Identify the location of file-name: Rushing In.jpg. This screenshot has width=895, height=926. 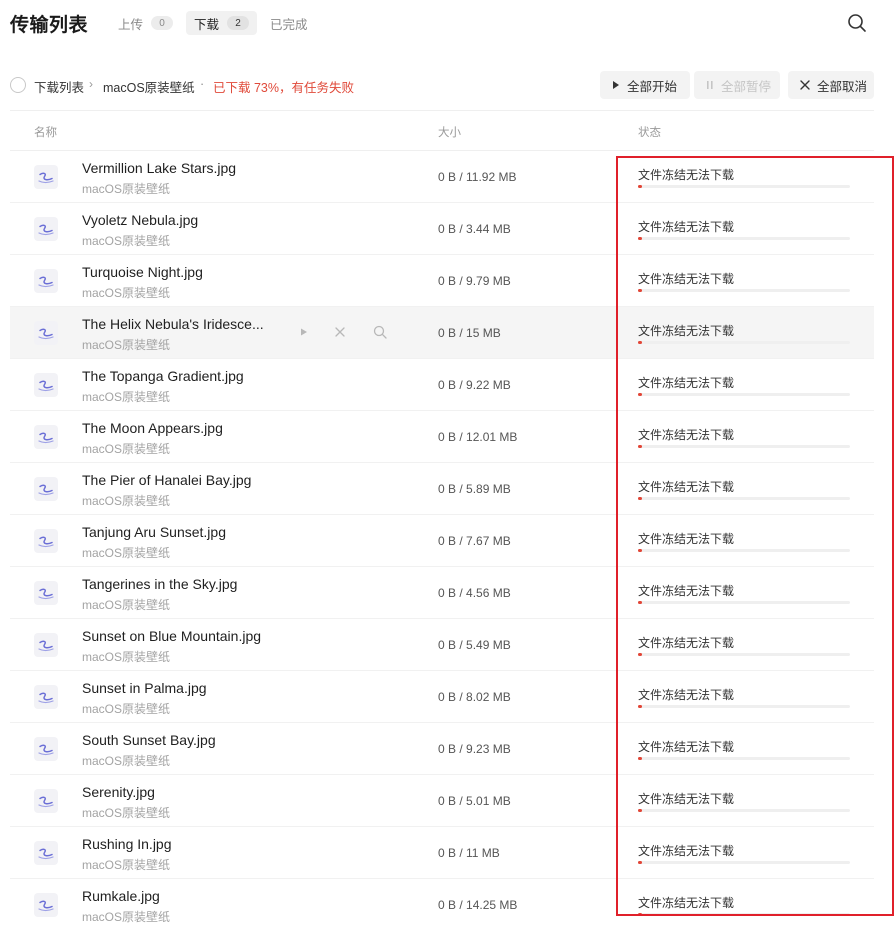
(127, 844).